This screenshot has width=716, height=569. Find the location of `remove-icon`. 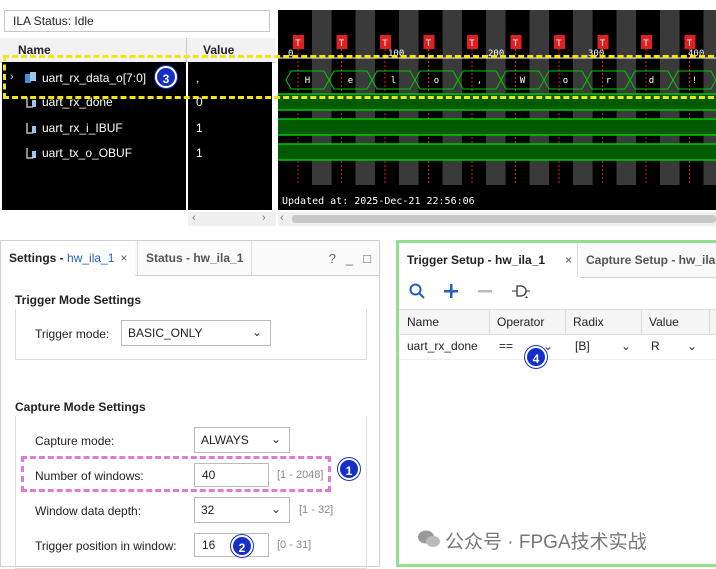

remove-icon is located at coordinates (485, 293).